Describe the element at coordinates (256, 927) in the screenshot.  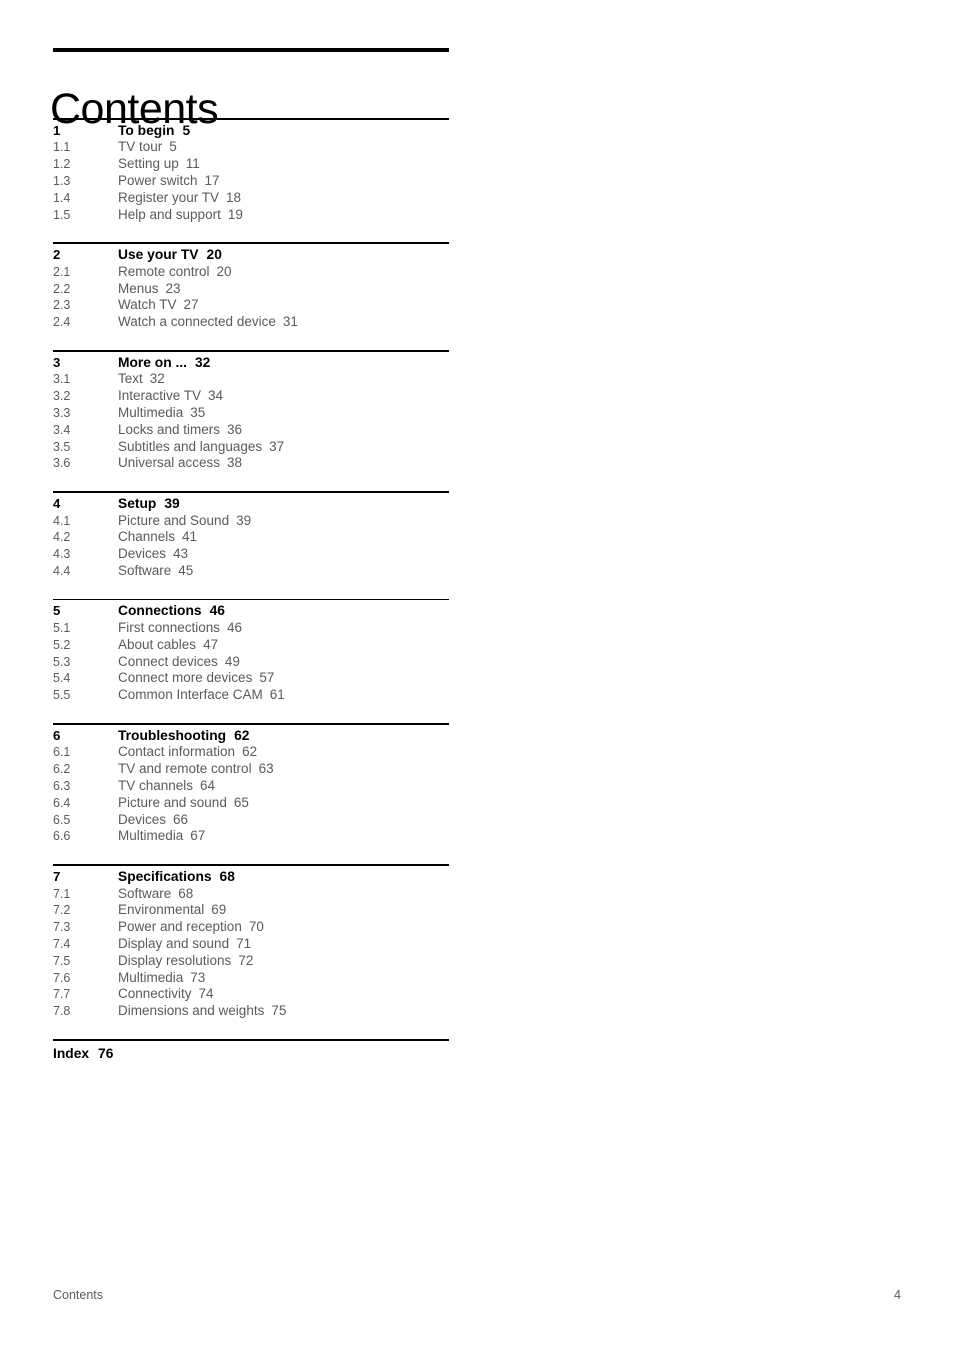
I see `toc-entry-page: 70` at that location.